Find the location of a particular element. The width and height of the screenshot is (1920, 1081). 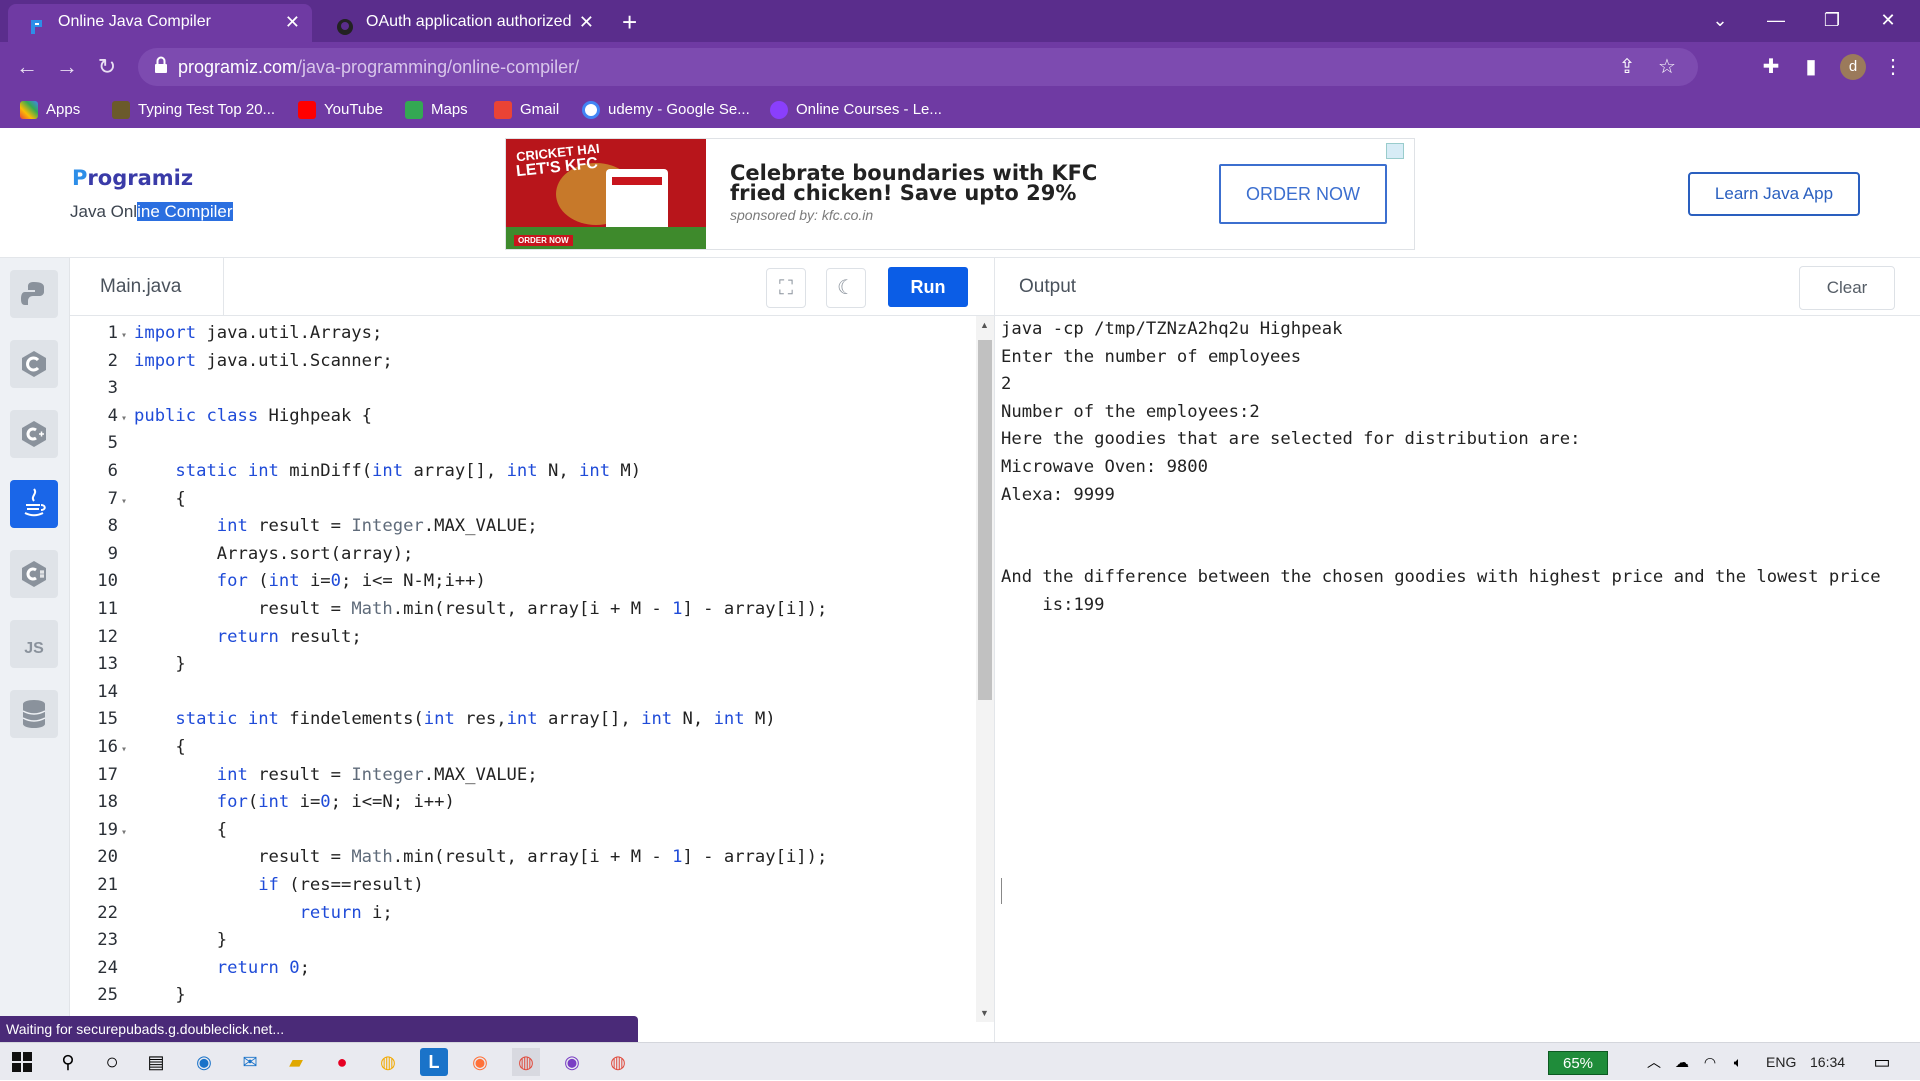

fullscreen-icon: ⛶ is located at coordinates (786, 288).